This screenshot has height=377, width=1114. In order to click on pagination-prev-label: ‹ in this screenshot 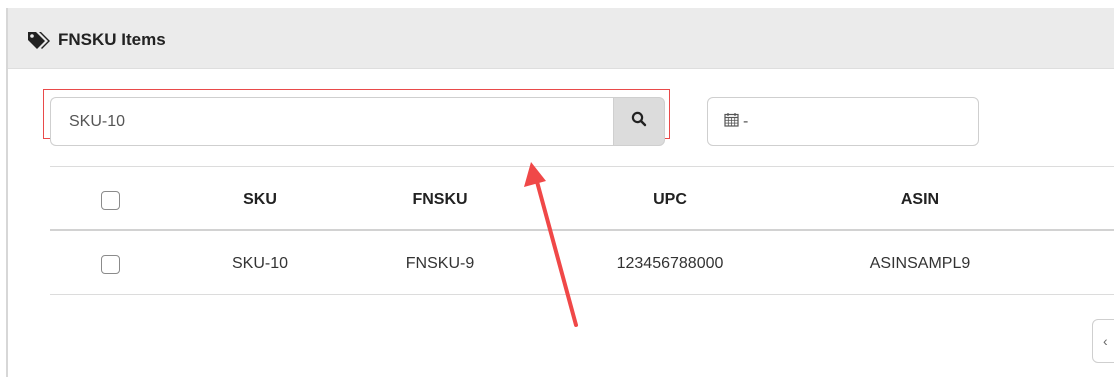, I will do `click(1105, 341)`.